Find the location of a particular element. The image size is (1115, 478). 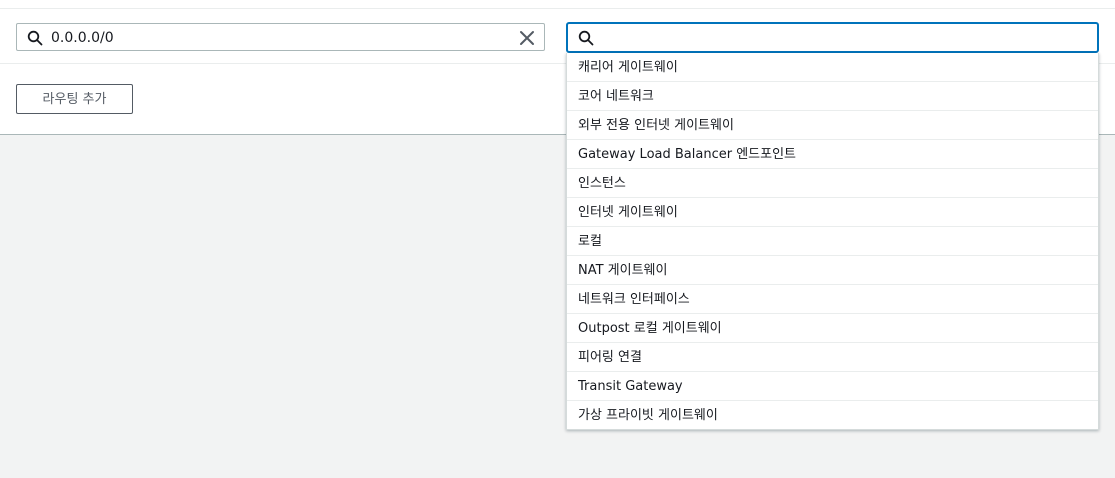

dropdown-option: Transit Gateway is located at coordinates (832, 386).